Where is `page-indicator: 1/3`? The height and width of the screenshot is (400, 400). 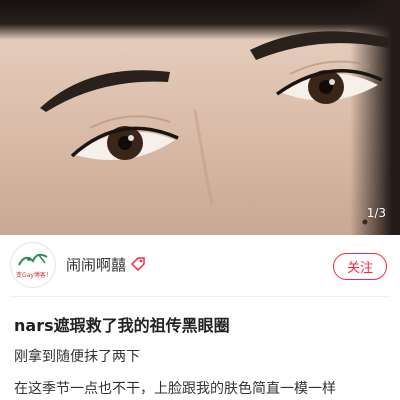 page-indicator: 1/3 is located at coordinates (376, 213).